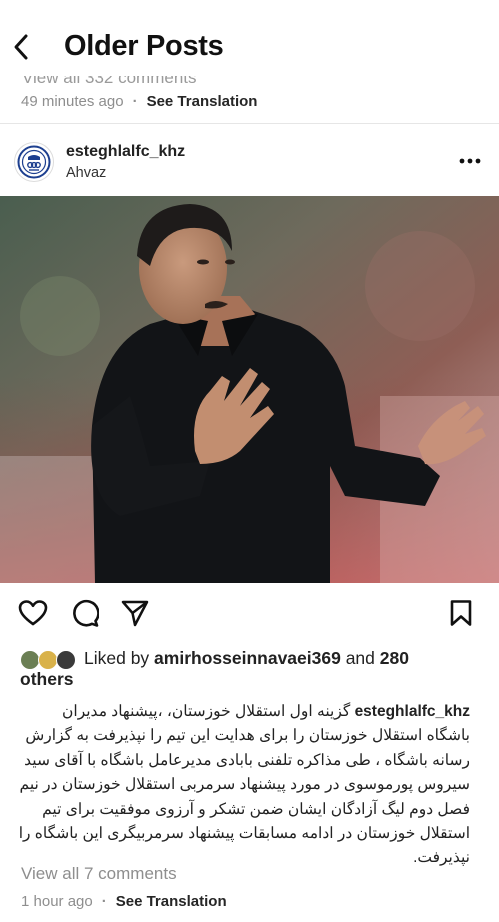 This screenshot has height=922, width=499. Describe the element at coordinates (99, 874) in the screenshot. I see `view-comments-link: View all 7 comments` at that location.